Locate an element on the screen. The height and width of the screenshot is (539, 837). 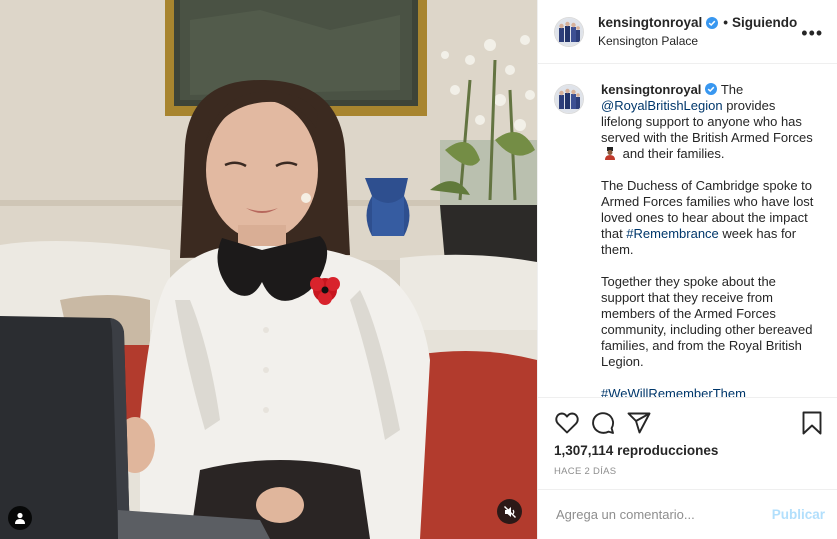
caption-opening-word: The is located at coordinates (732, 89).